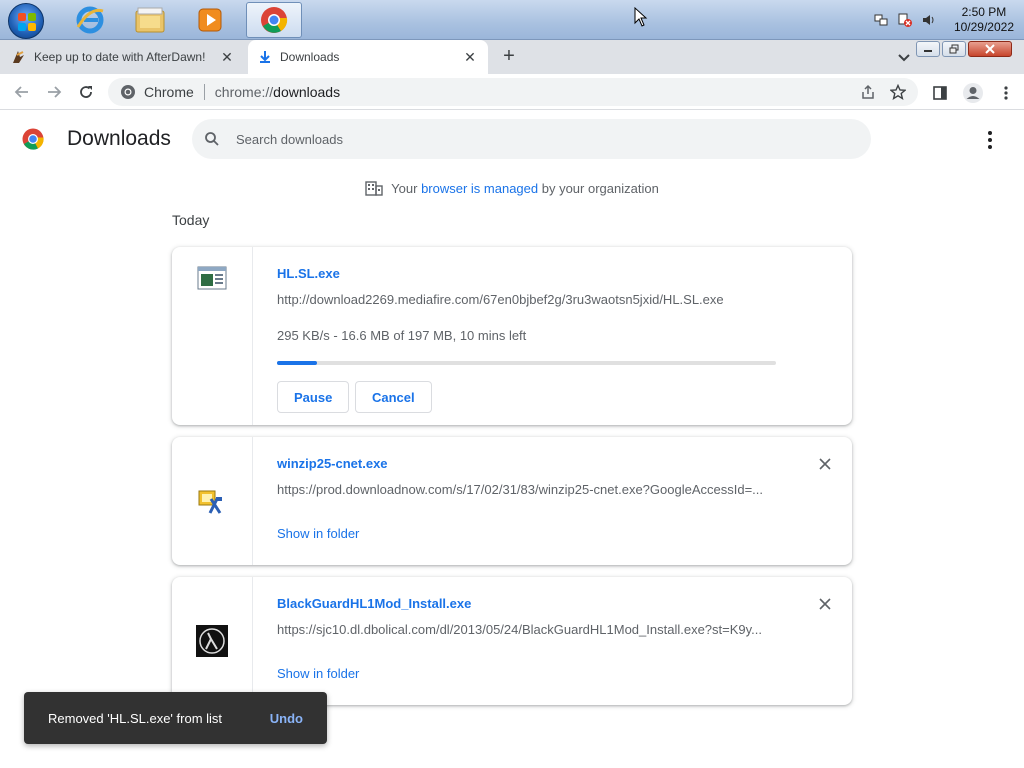 This screenshot has height=768, width=1024. Describe the element at coordinates (929, 20) in the screenshot. I see `volume-icon` at that location.